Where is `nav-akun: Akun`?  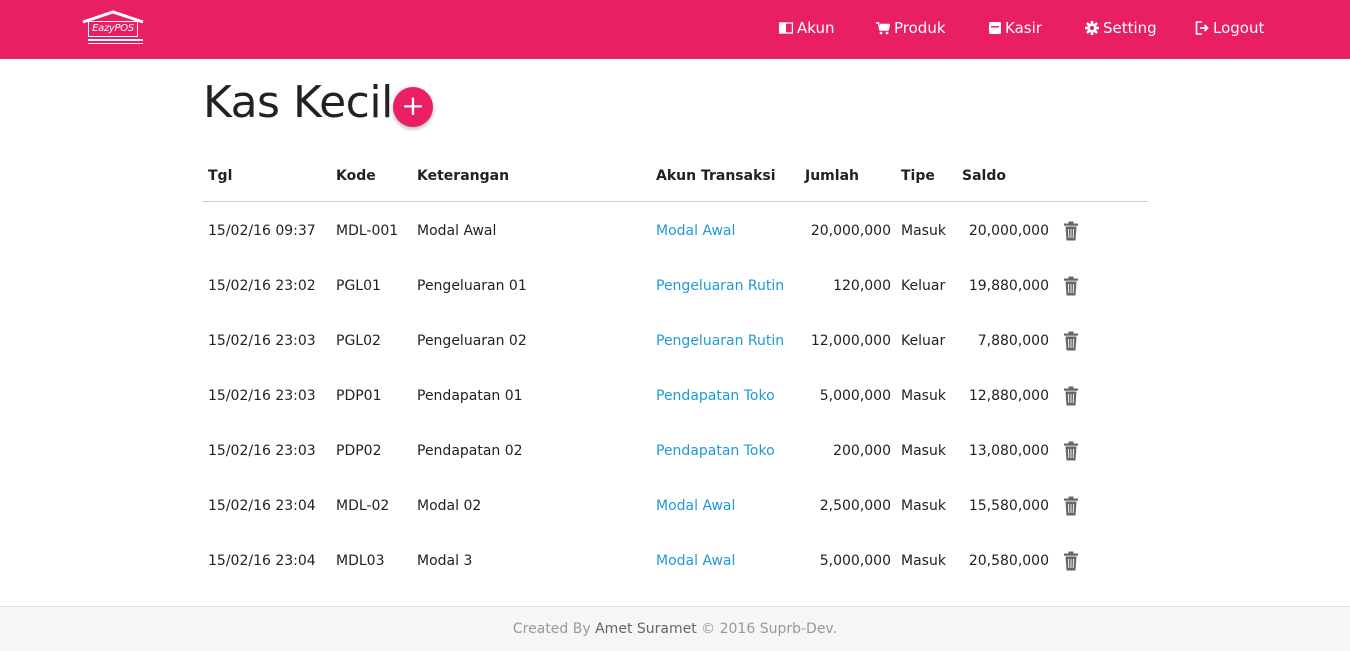 nav-akun: Akun is located at coordinates (807, 28).